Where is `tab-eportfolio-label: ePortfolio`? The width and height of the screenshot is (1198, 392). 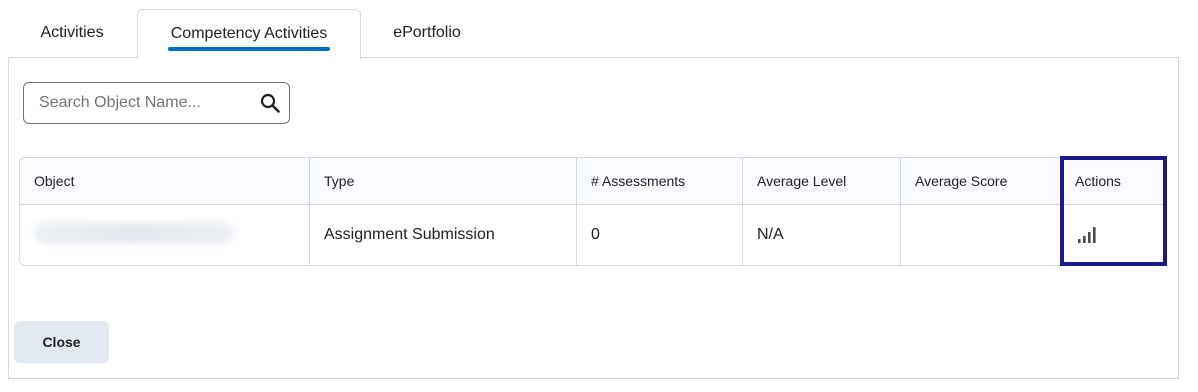 tab-eportfolio-label: ePortfolio is located at coordinates (427, 32).